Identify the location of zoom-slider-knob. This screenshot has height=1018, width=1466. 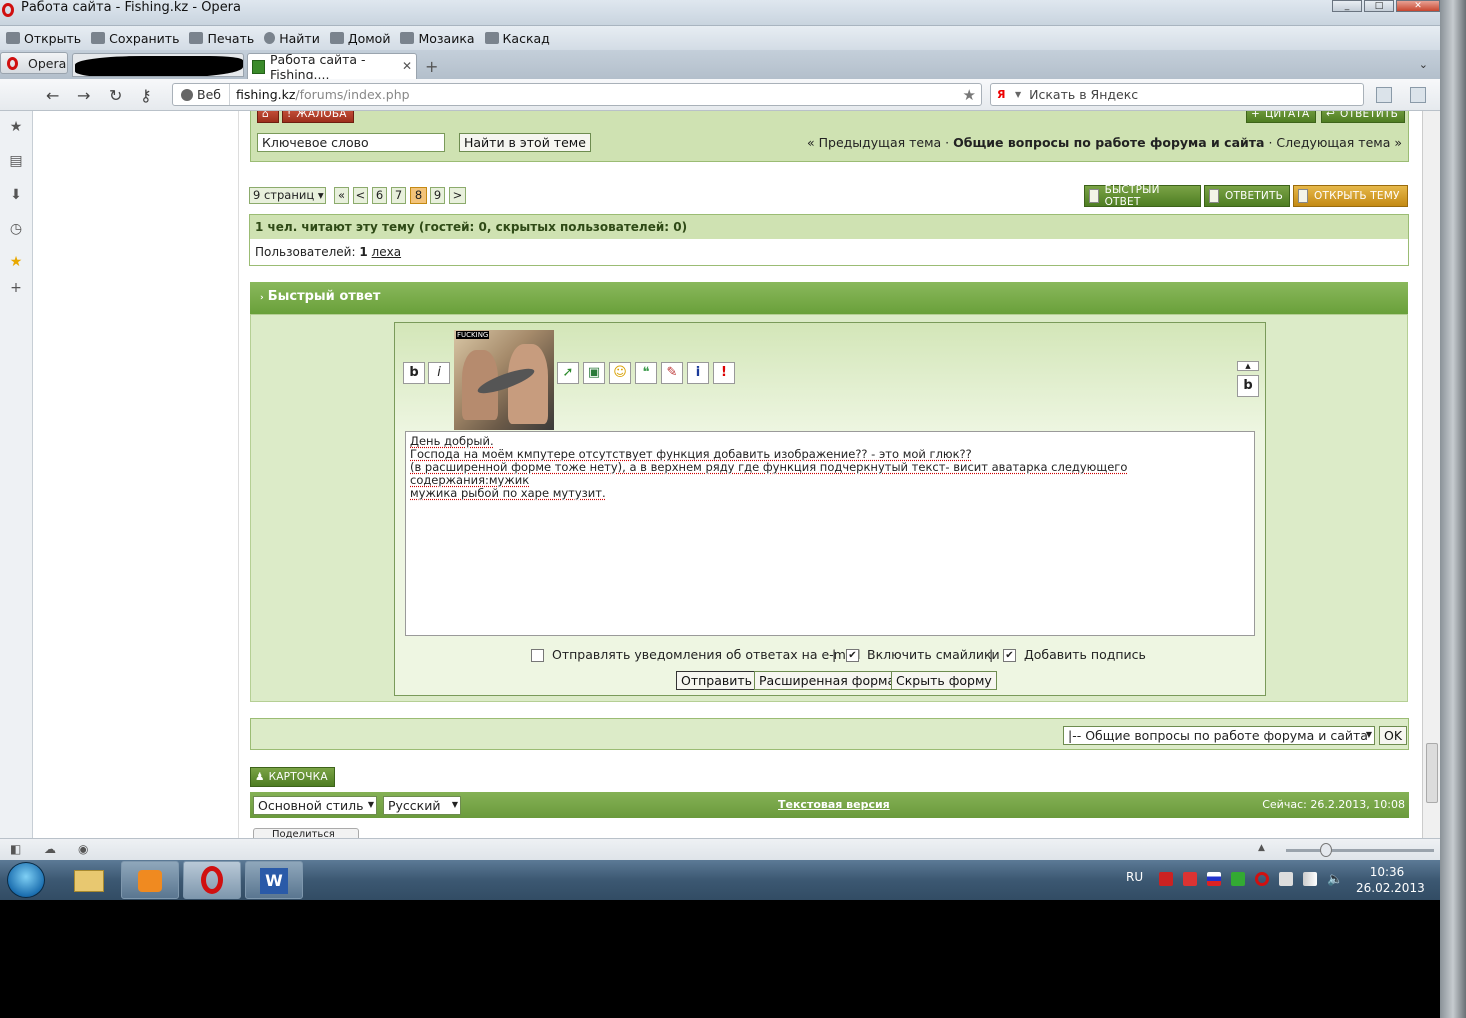
(1326, 850).